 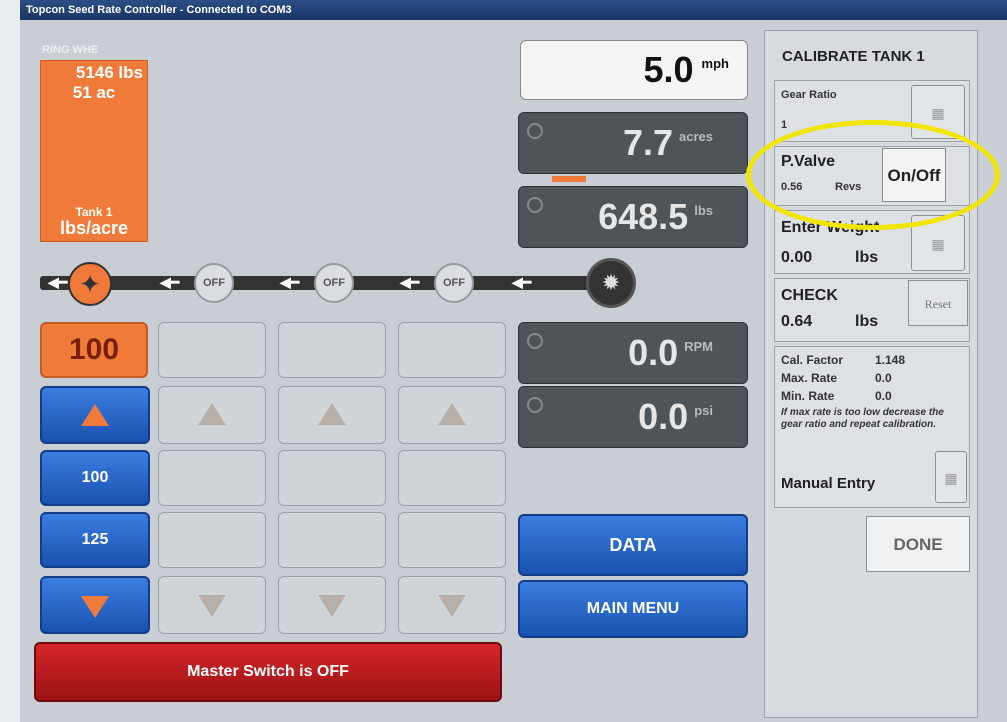 I want to click on acres-readout: 7.7 acres, so click(x=633, y=143).